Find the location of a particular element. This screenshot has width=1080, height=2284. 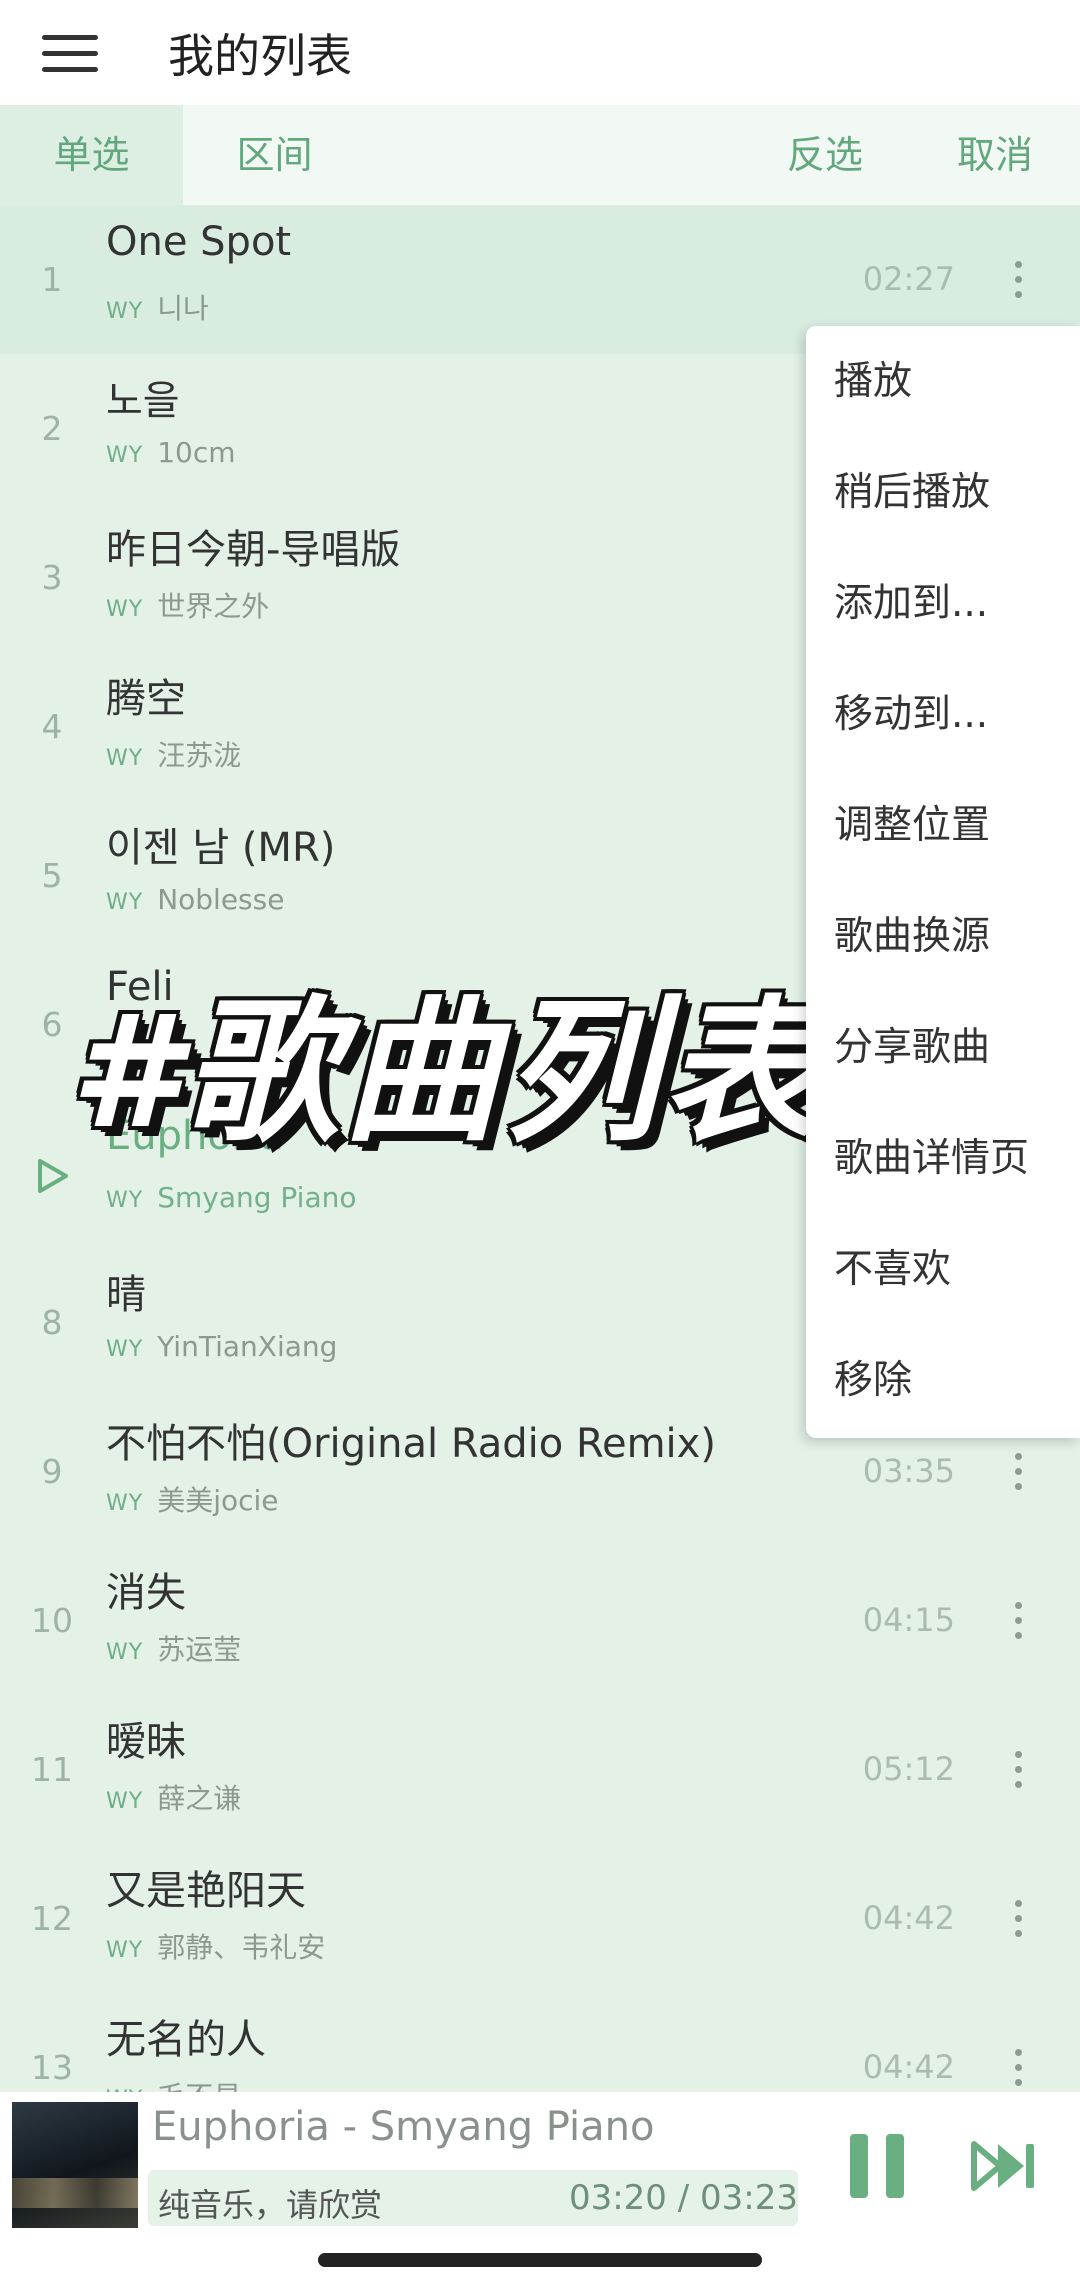

menu-item-dislike: 不喜欢 is located at coordinates (943, 1269).